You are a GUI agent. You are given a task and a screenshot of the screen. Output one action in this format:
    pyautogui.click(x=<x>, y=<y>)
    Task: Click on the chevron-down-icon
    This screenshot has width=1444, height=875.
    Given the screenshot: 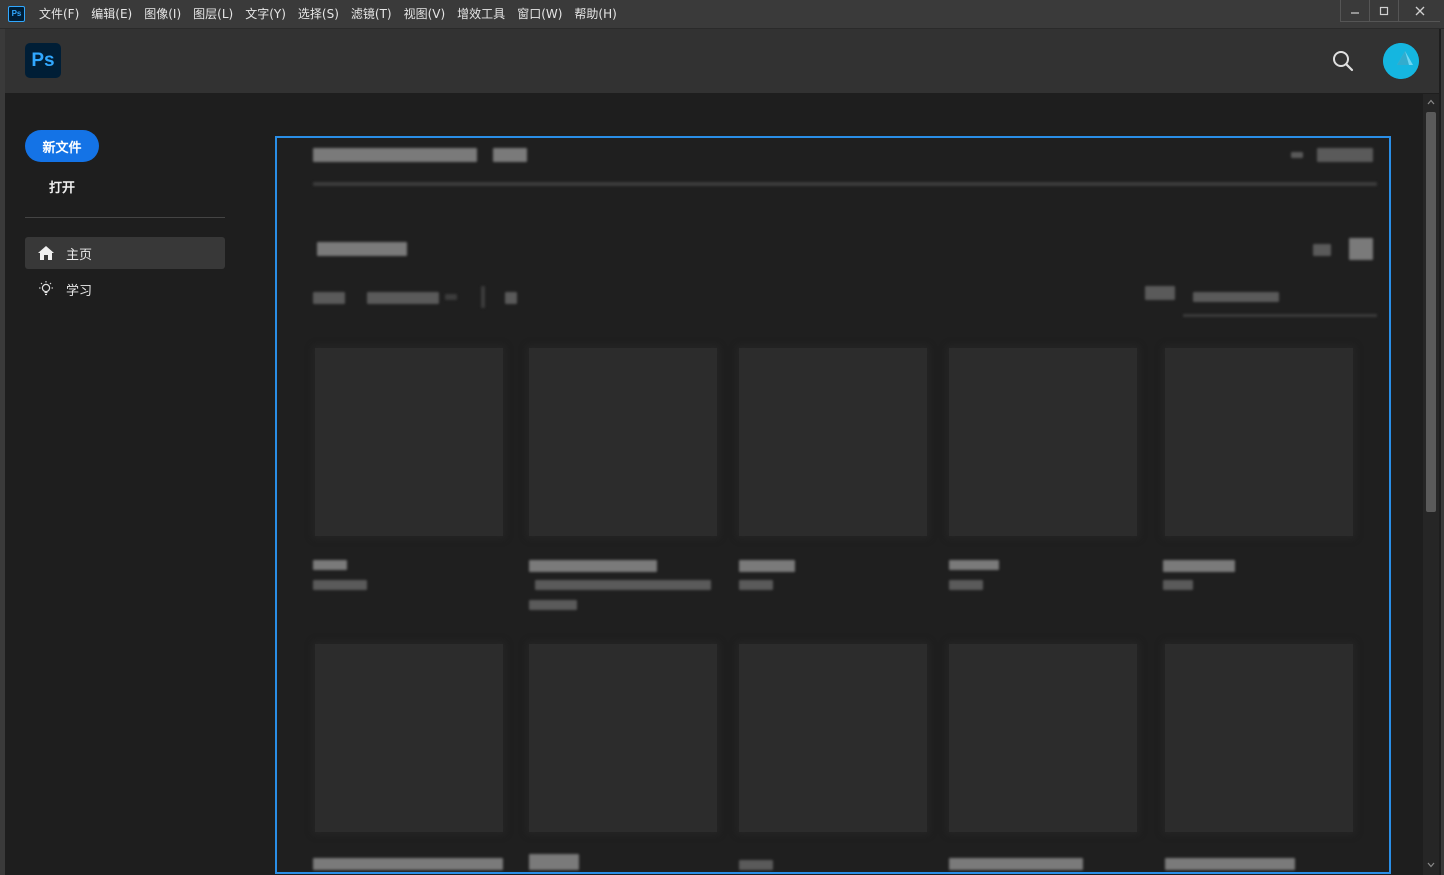 What is the action you would take?
    pyautogui.click(x=1431, y=865)
    